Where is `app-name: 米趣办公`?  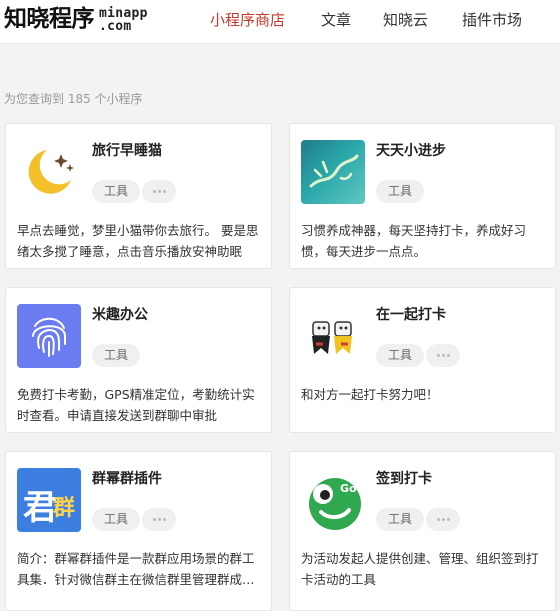
app-name: 米趣办公 is located at coordinates (120, 315).